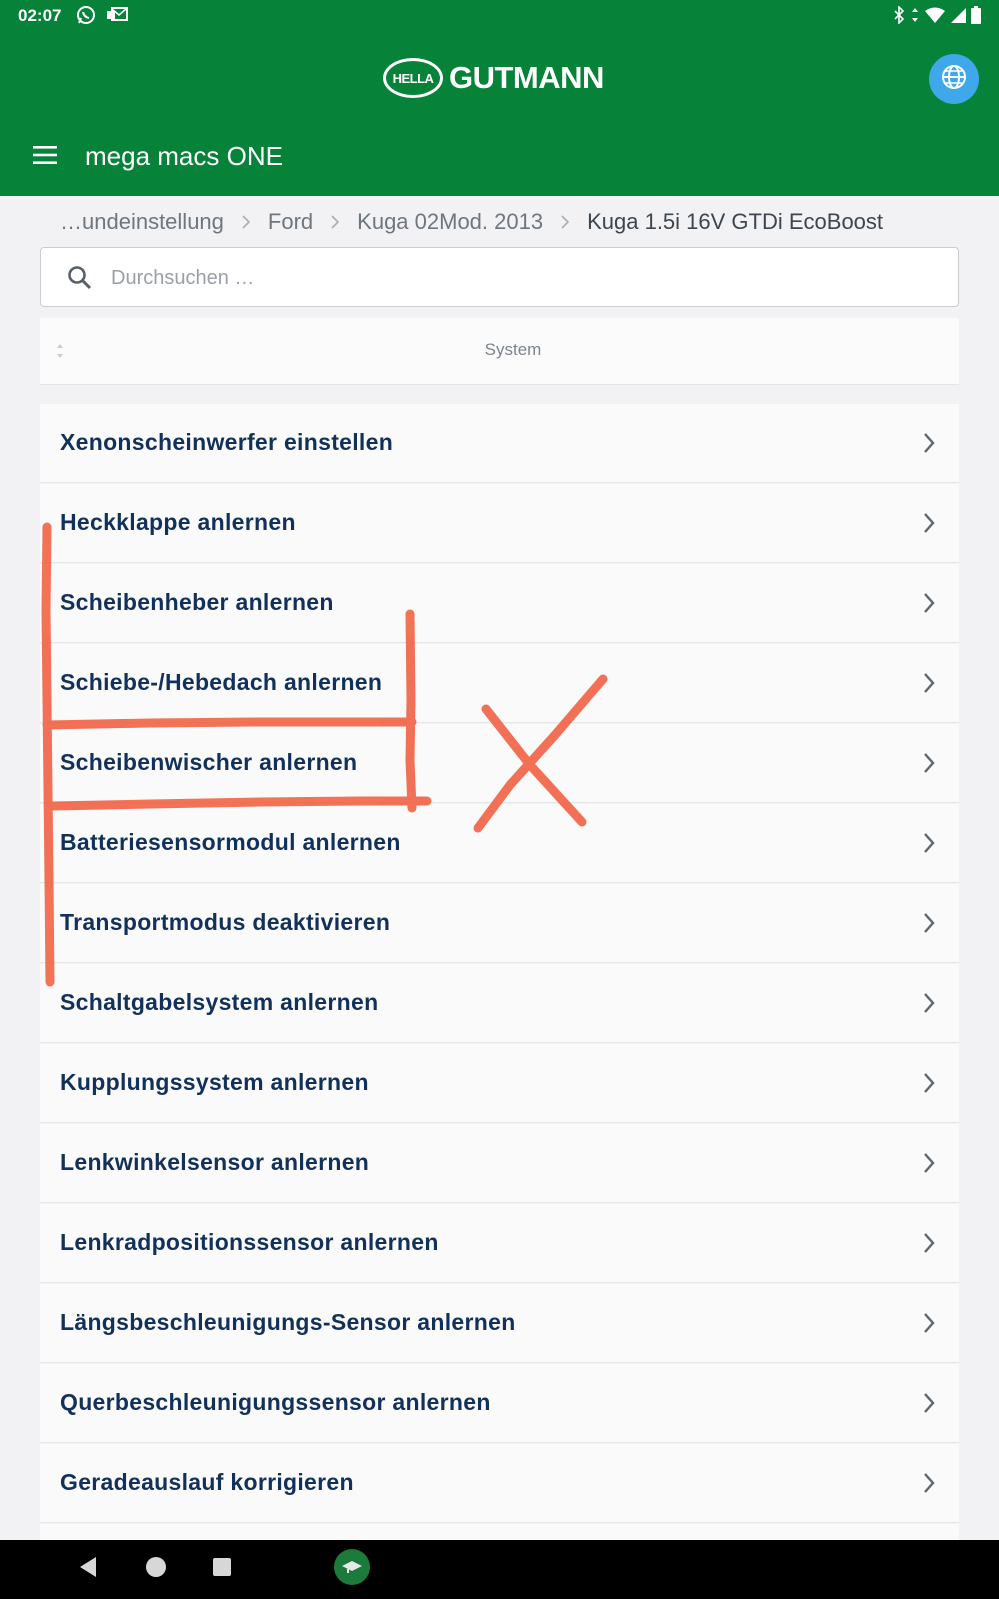 The image size is (999, 1599). I want to click on breadcrumb-item-1: …undeinstellung, so click(142, 222).